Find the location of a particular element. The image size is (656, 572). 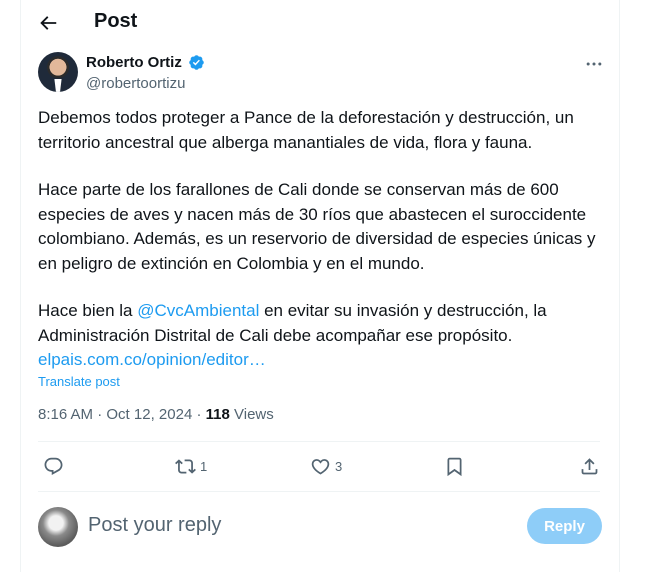

share-icon is located at coordinates (589, 465).